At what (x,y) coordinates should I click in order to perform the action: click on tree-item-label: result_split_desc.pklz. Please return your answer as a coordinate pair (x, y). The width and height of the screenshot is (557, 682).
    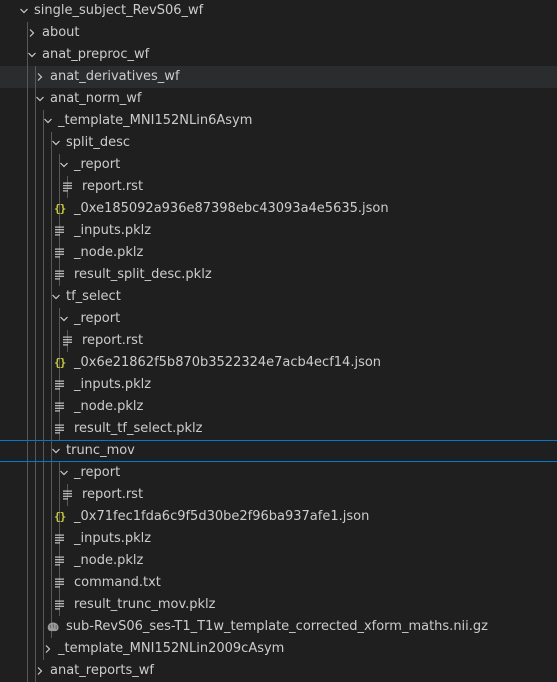
    Looking at the image, I should click on (143, 274).